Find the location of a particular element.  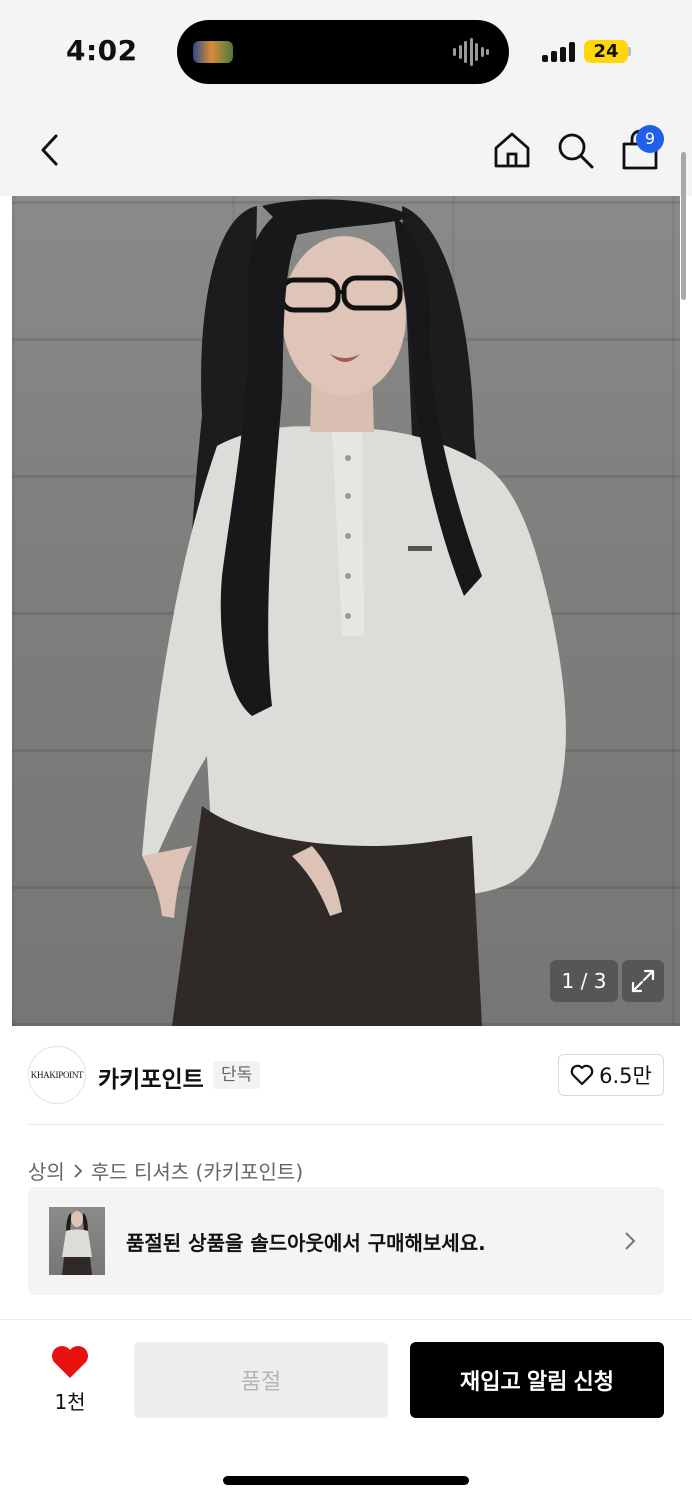

exclusive-tag: 단독 is located at coordinates (237, 1075).